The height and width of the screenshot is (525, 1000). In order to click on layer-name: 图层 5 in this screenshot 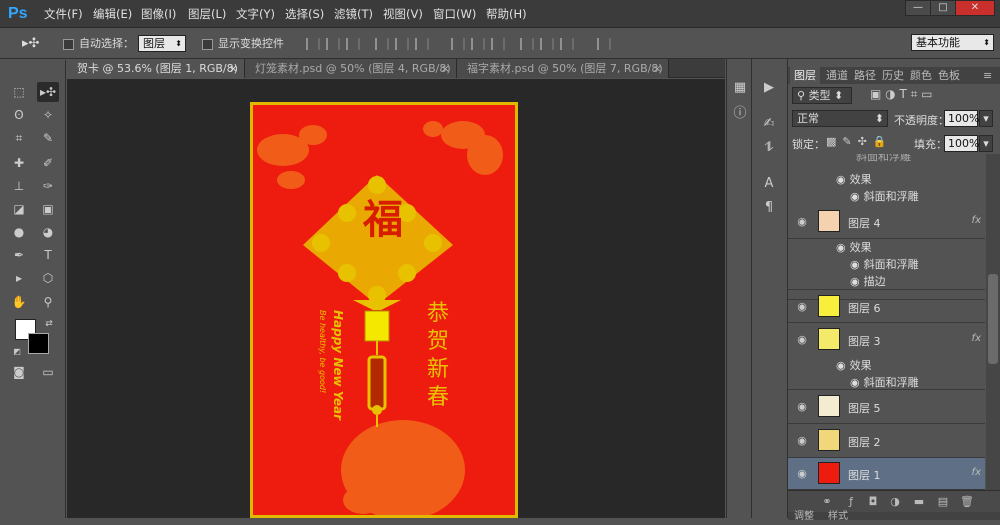, I will do `click(864, 408)`.